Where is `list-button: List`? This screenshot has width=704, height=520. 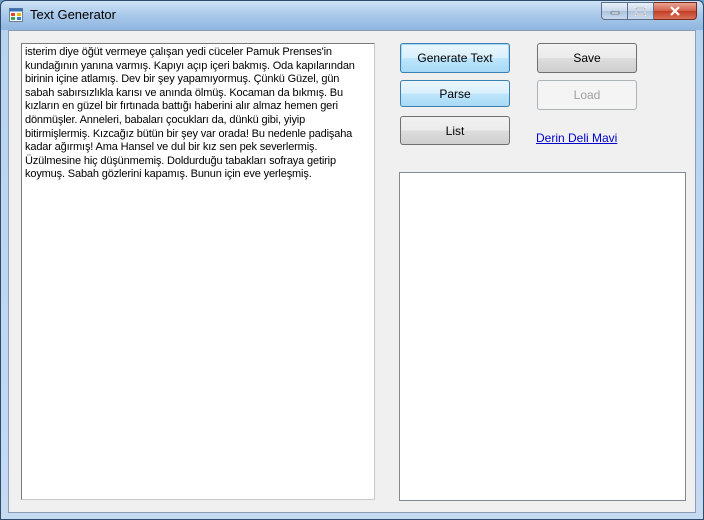 list-button: List is located at coordinates (455, 130).